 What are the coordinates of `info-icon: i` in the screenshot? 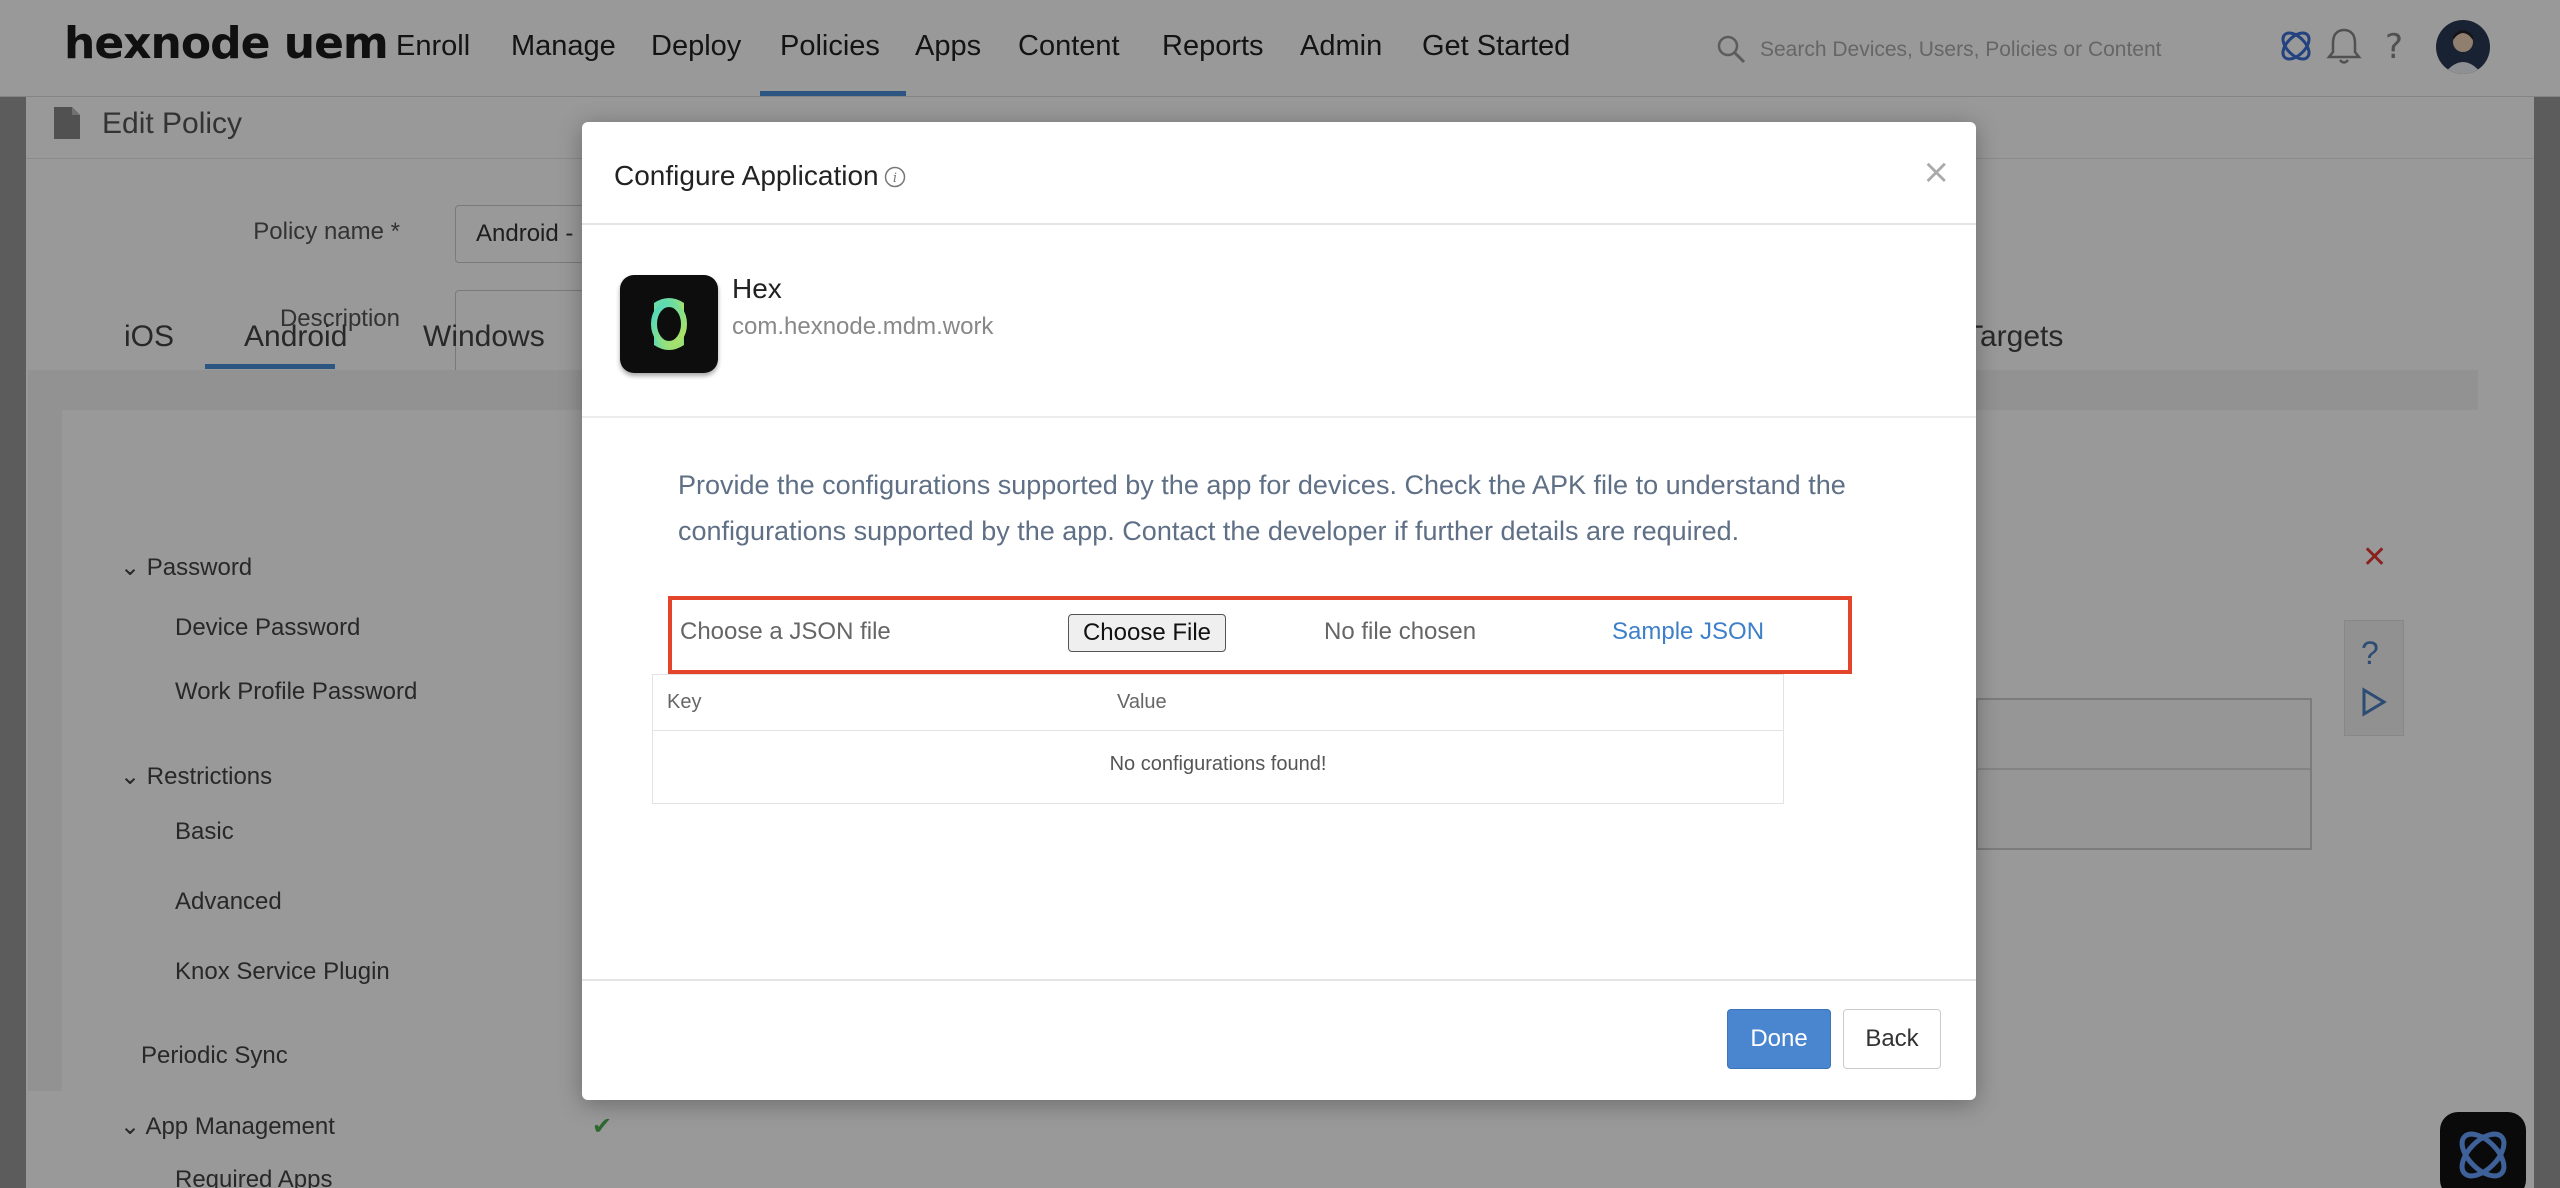 It's located at (895, 177).